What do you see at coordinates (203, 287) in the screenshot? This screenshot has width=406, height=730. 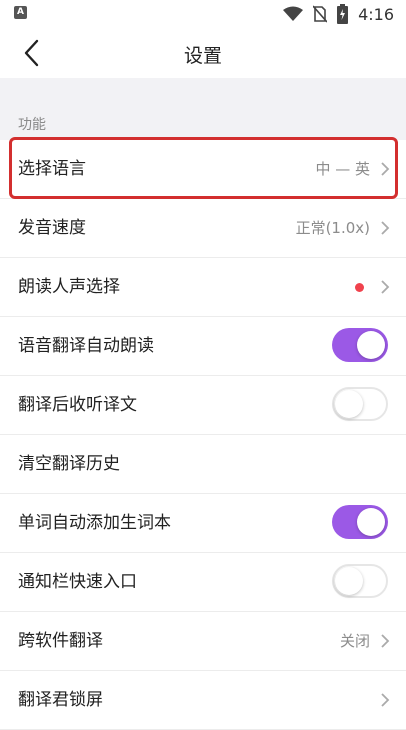 I see `setting-row-voice-selection: 朗读人声选择` at bounding box center [203, 287].